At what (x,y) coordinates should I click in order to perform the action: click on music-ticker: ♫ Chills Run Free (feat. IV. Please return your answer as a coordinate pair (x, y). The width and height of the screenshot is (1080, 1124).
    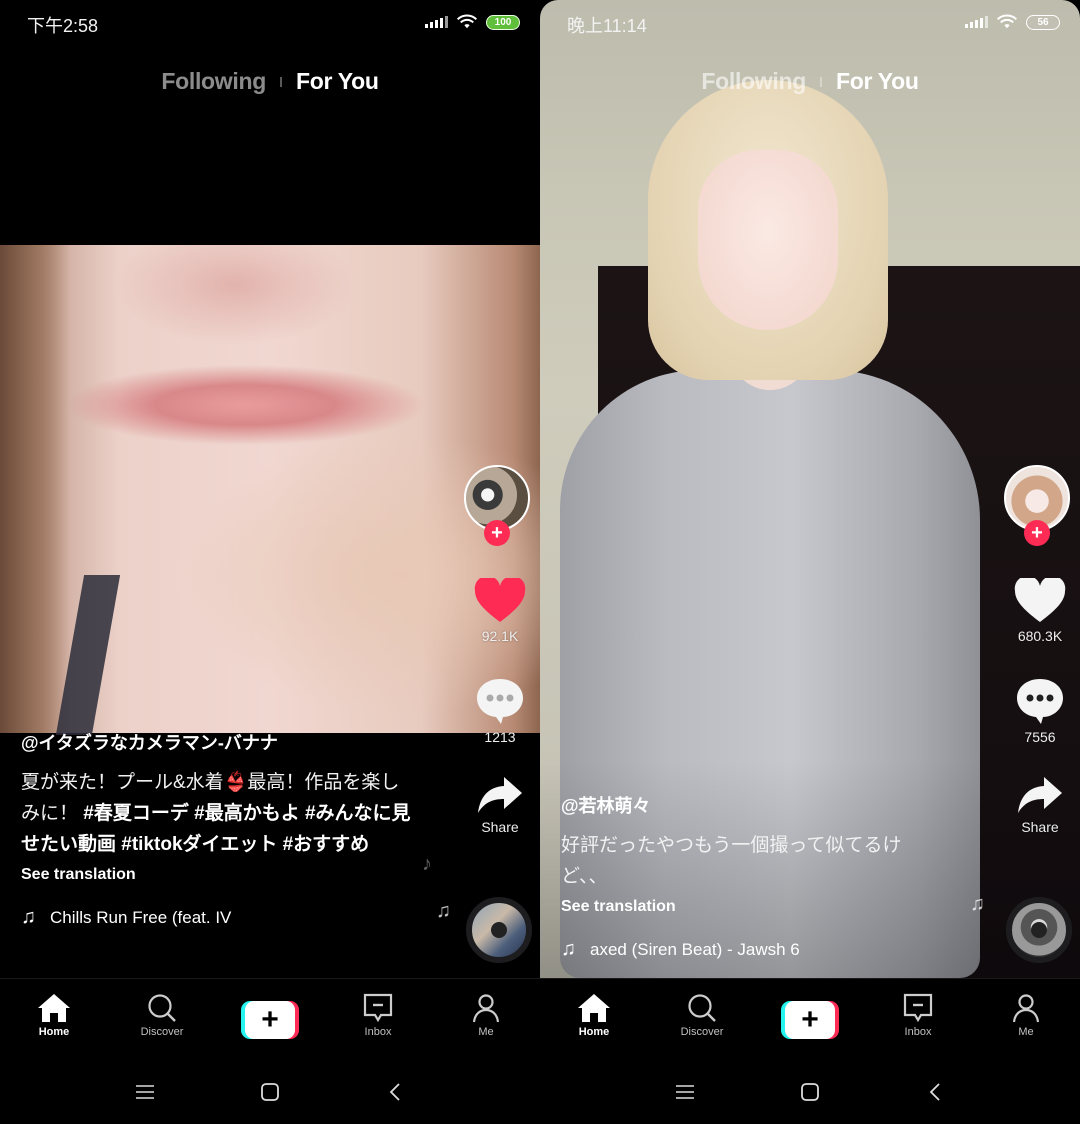
    Looking at the image, I should click on (151, 917).